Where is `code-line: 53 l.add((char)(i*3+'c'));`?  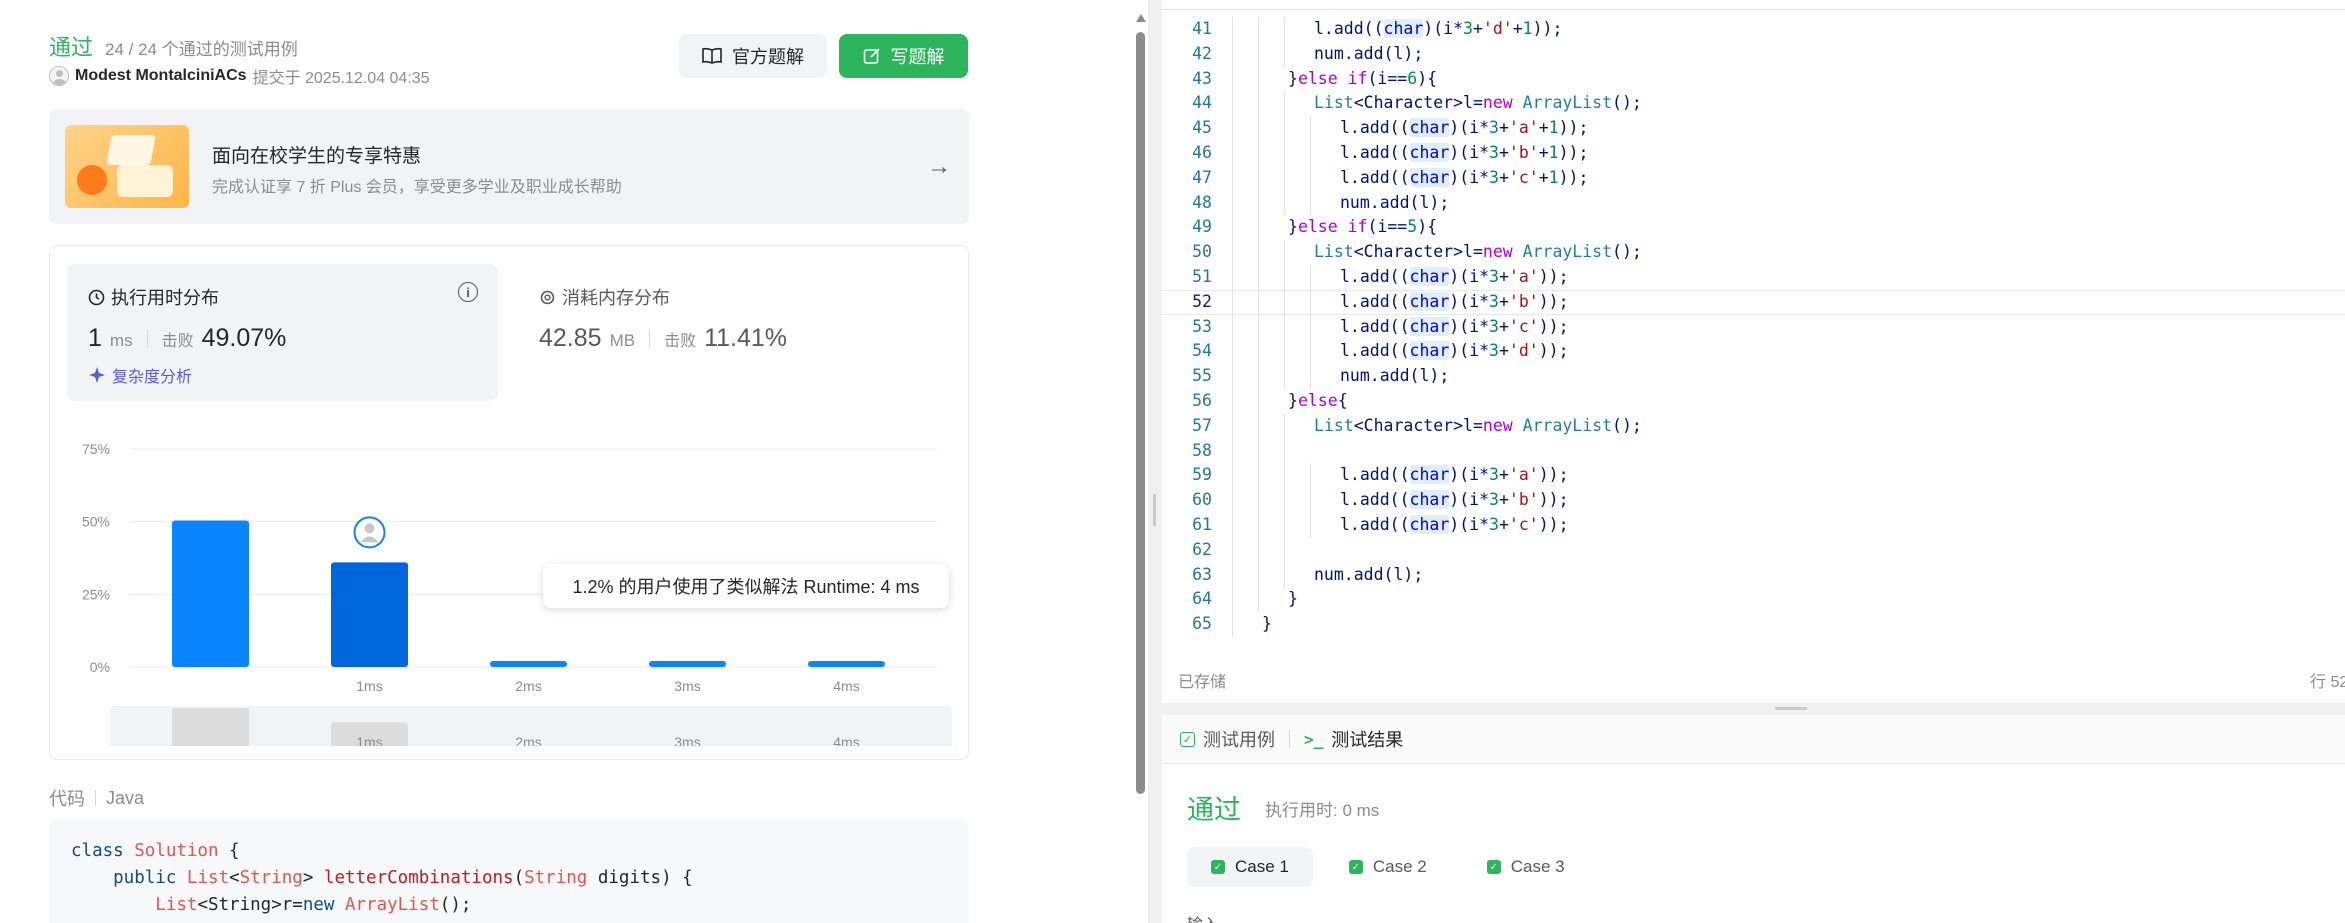
code-line: 53 l.add((char)(i*3+'c')); is located at coordinates (1753, 327).